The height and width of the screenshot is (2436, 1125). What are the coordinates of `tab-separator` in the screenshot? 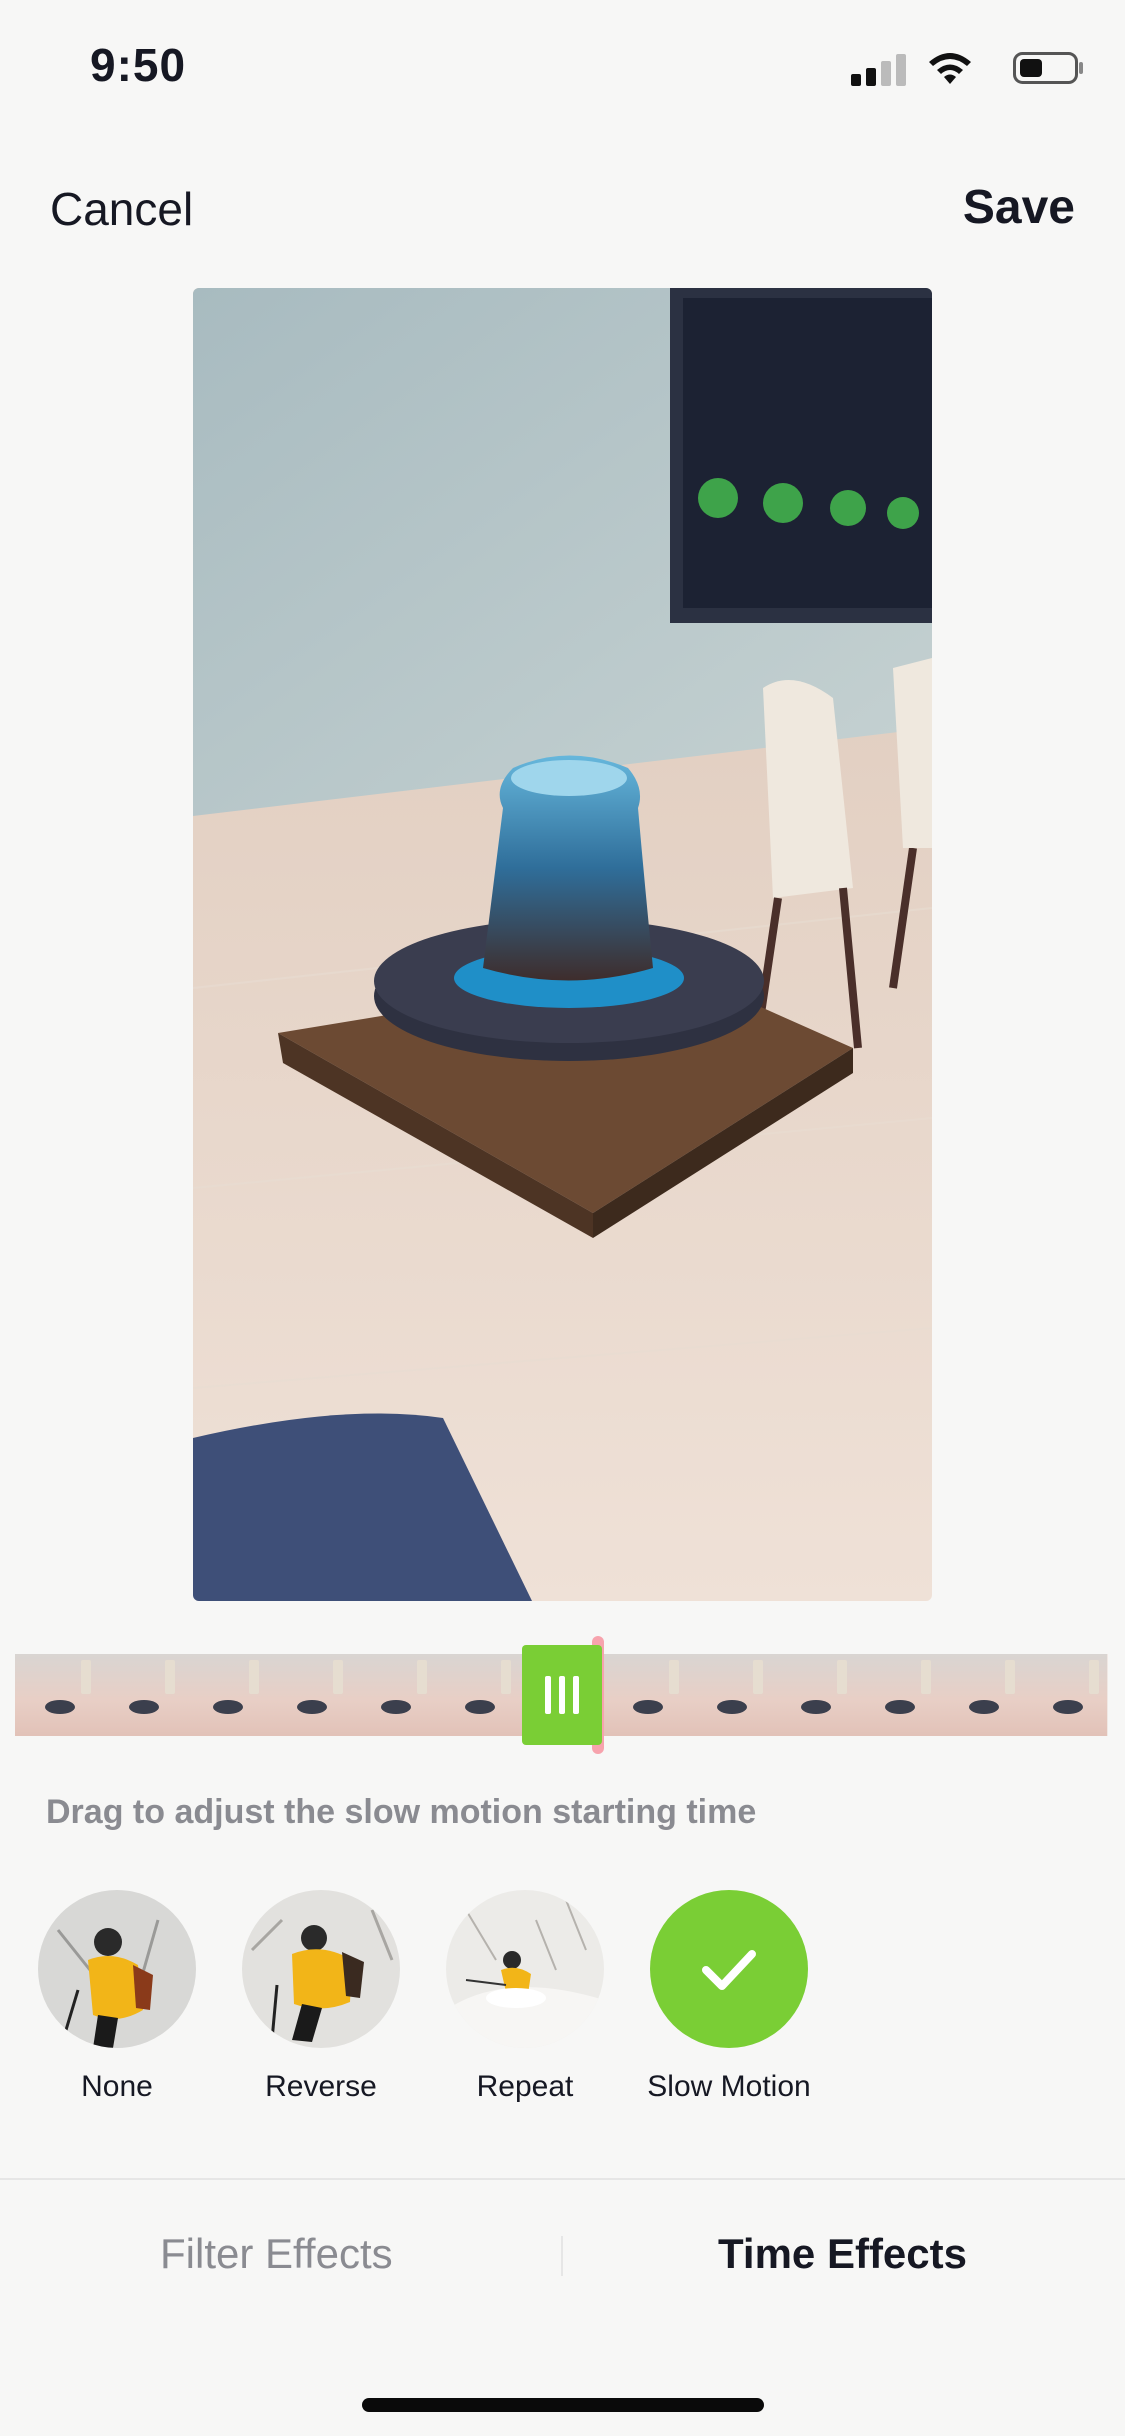 It's located at (562, 2256).